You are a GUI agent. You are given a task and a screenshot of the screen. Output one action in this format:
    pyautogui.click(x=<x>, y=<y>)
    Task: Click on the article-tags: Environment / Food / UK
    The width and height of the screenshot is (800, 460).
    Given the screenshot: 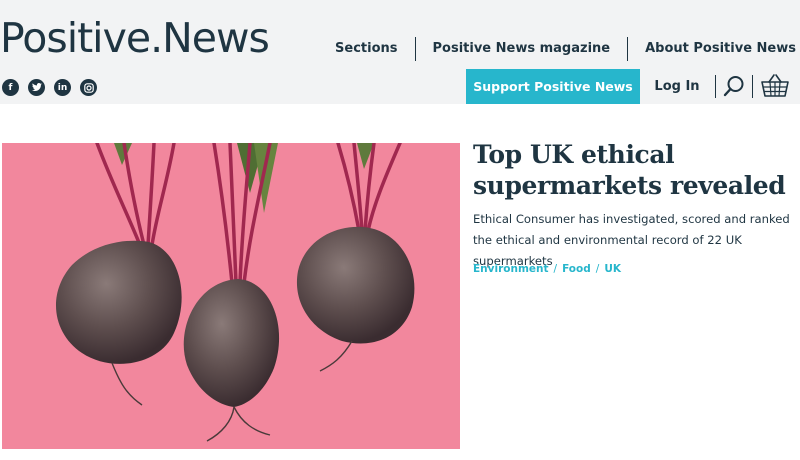 What is the action you would take?
    pyautogui.click(x=547, y=269)
    